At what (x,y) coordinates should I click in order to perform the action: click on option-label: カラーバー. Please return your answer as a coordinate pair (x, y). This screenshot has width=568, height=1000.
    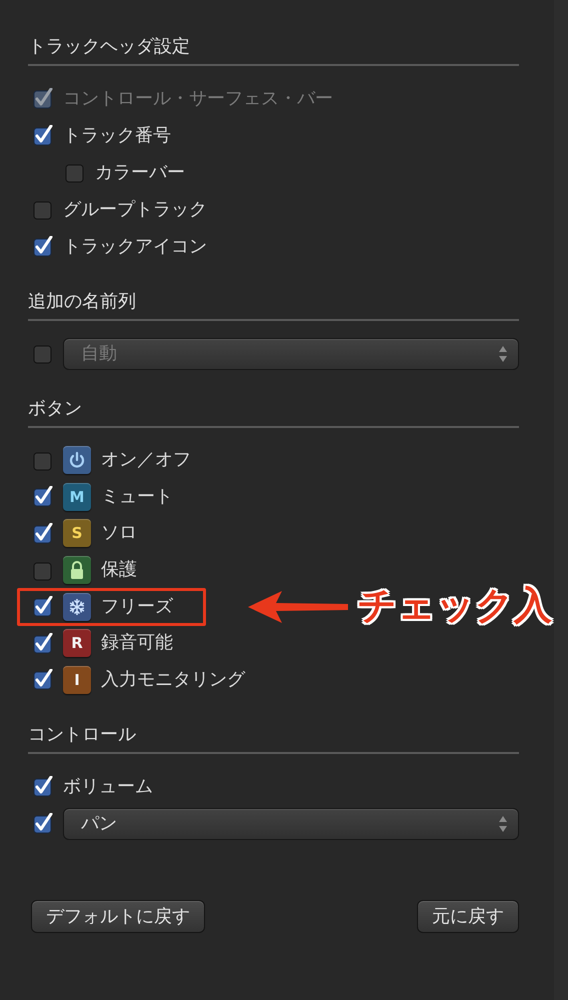
    Looking at the image, I should click on (140, 172).